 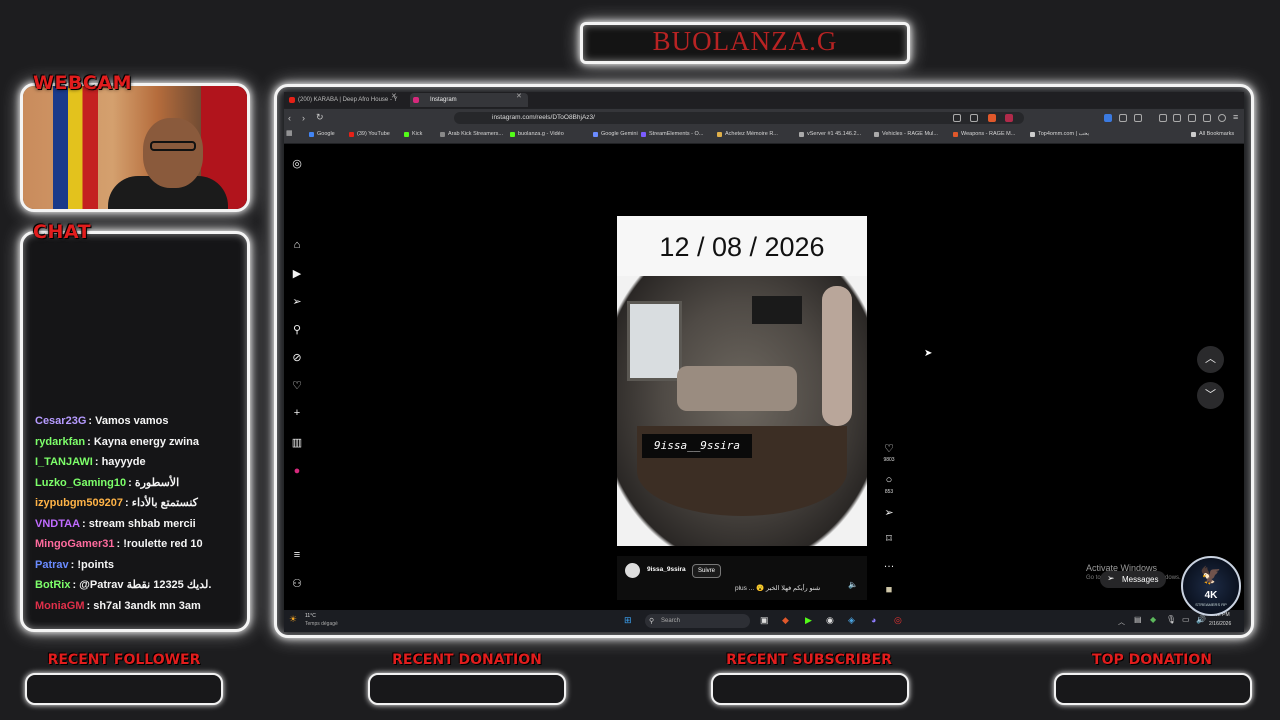 What do you see at coordinates (1220, 624) in the screenshot?
I see `taskbar-clock-date: 2/16/2026` at bounding box center [1220, 624].